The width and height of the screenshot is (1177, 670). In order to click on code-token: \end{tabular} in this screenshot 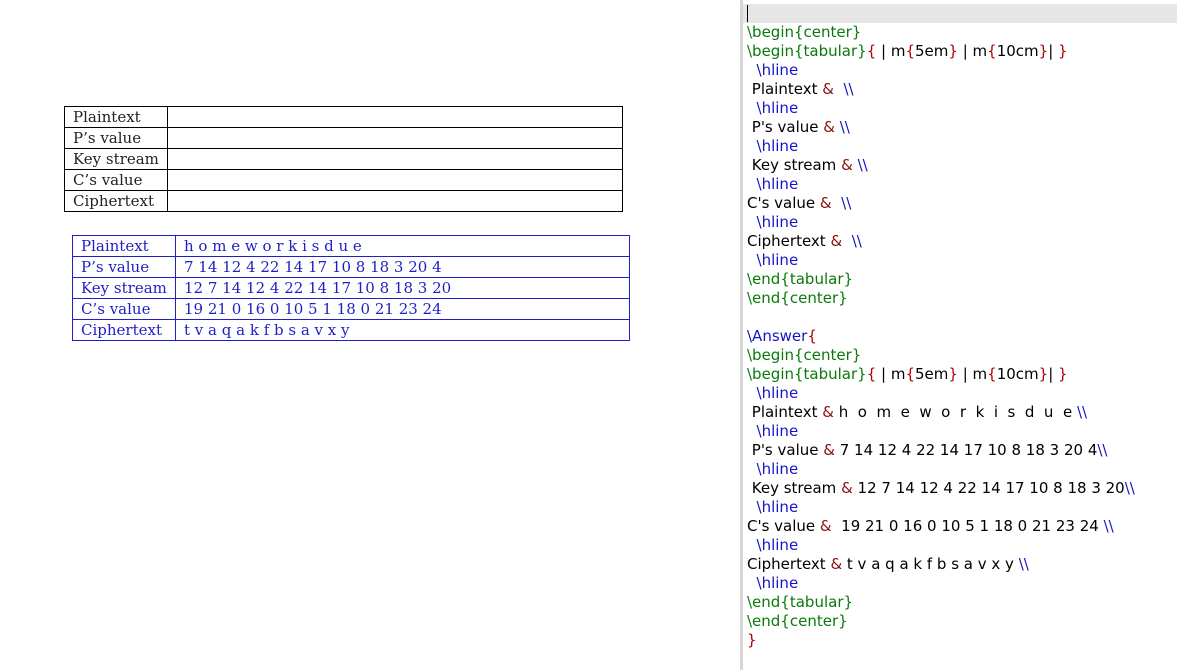, I will do `click(800, 602)`.